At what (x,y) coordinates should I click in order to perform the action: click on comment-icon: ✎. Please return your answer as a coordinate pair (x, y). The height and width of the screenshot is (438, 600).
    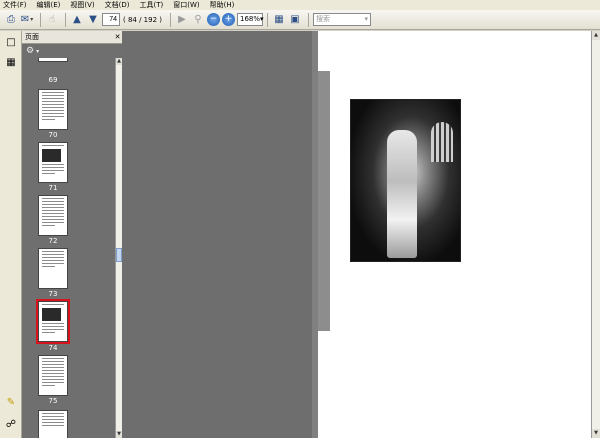
    Looking at the image, I should click on (11, 403).